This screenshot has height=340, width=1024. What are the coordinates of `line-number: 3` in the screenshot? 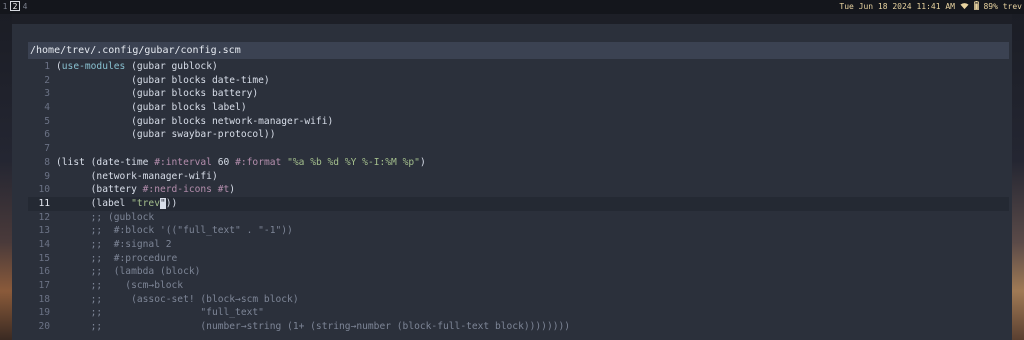 It's located at (47, 94).